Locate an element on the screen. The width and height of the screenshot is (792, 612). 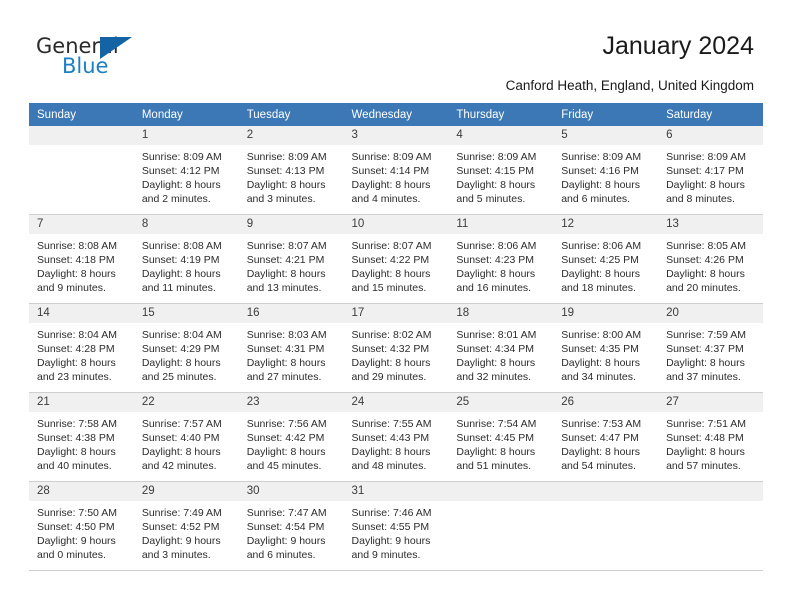
sunrise-text: Sunrise: 8:03 AM is located at coordinates (286, 335).